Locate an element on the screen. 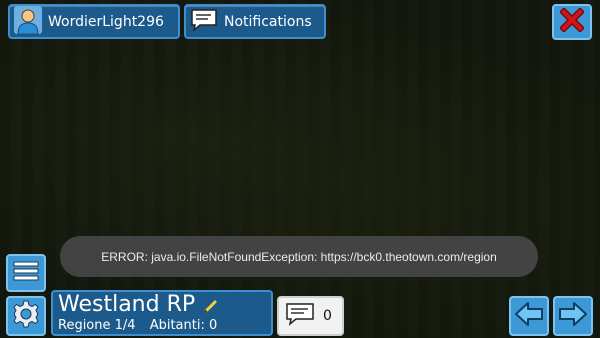  arrow-left-icon is located at coordinates (529, 316).